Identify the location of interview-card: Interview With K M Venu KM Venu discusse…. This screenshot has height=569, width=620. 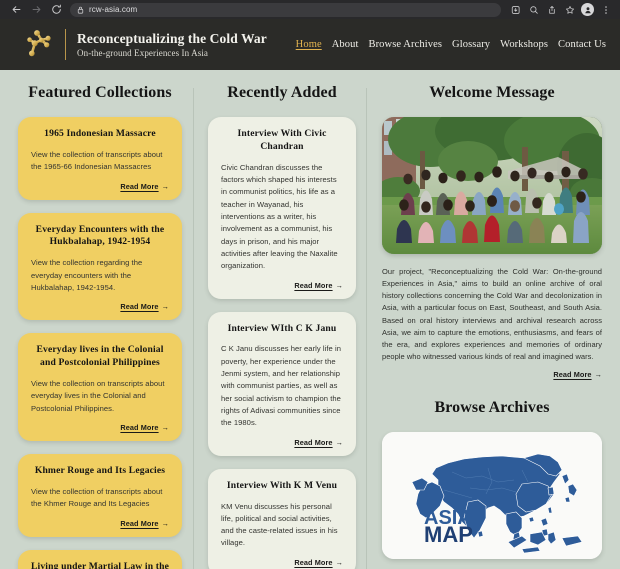
(282, 518).